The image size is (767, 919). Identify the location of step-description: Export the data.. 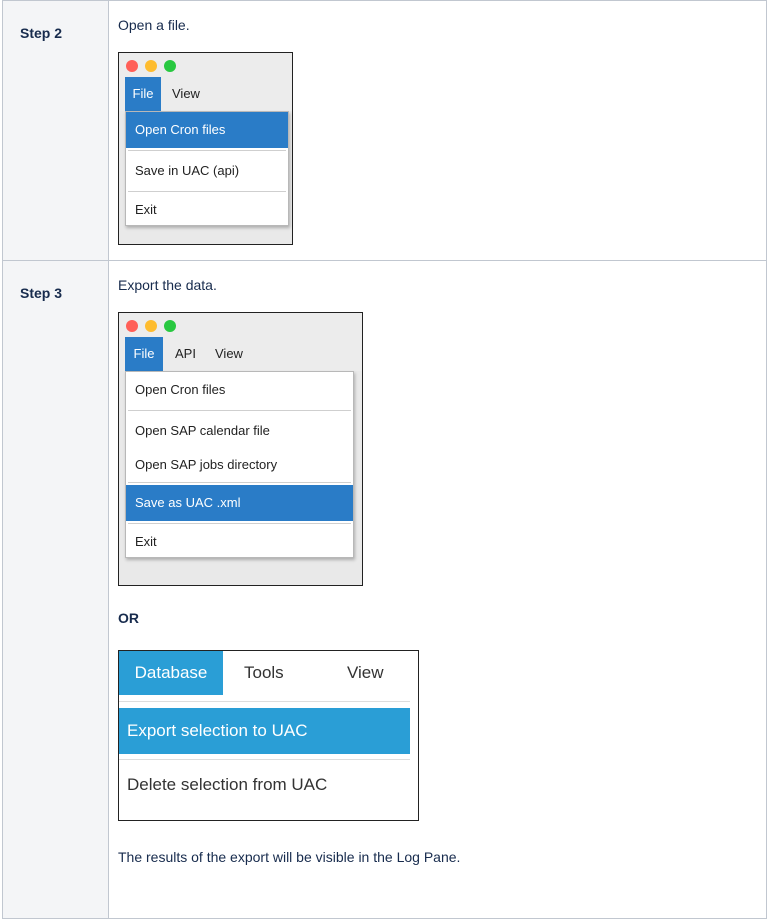
(167, 285).